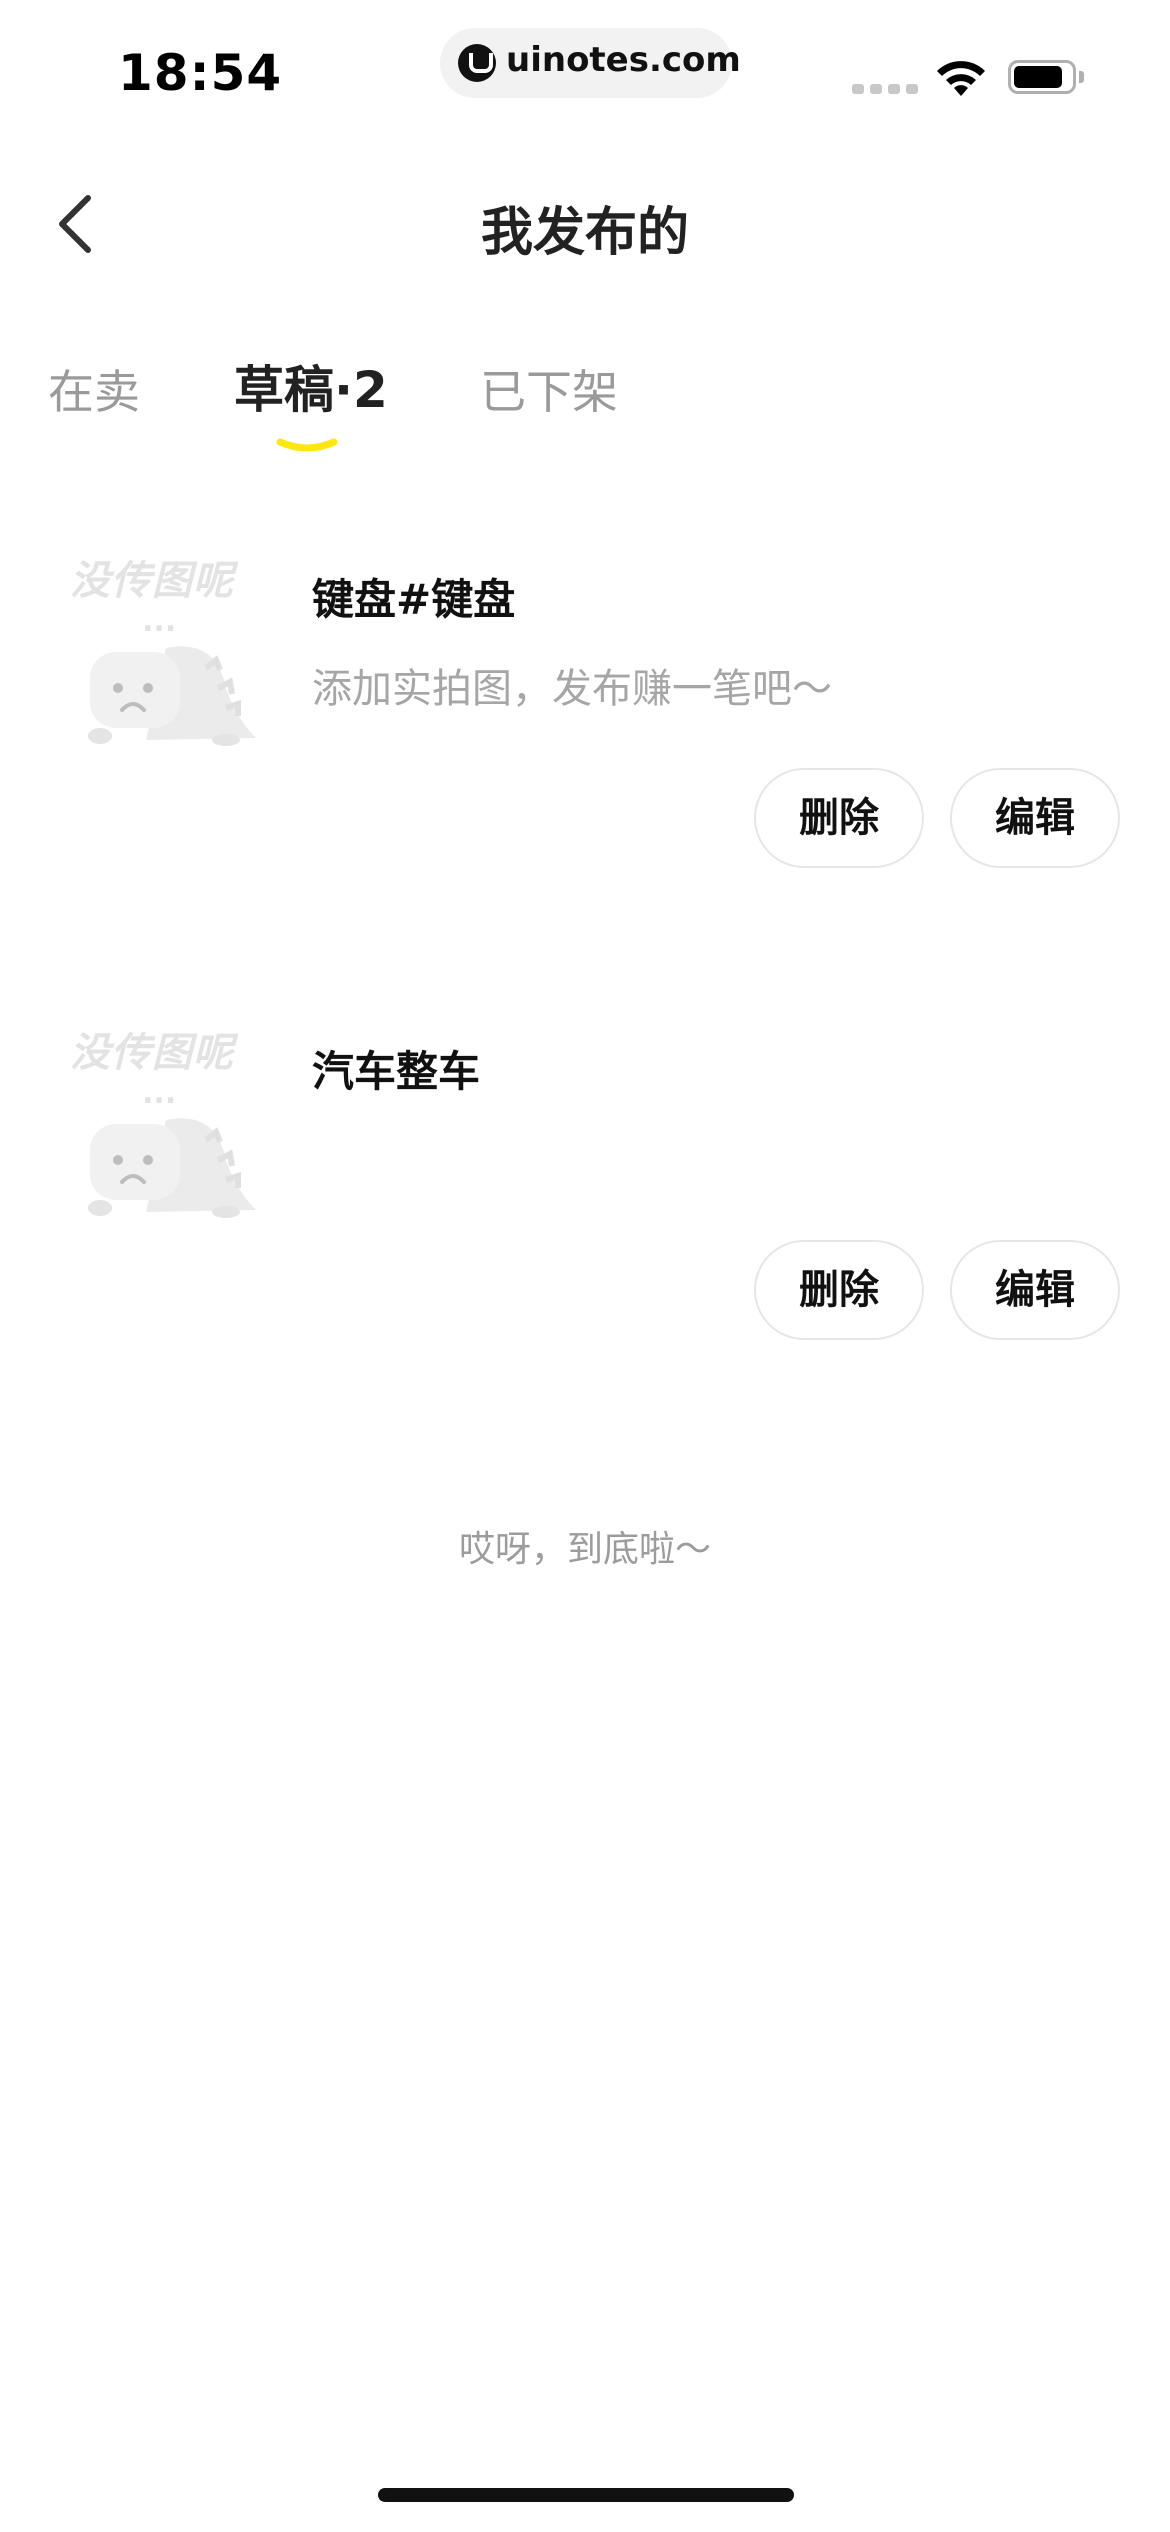 Image resolution: width=1170 pixels, height=2532 pixels. What do you see at coordinates (311, 386) in the screenshot?
I see `tab-drafts: 草稿·2` at bounding box center [311, 386].